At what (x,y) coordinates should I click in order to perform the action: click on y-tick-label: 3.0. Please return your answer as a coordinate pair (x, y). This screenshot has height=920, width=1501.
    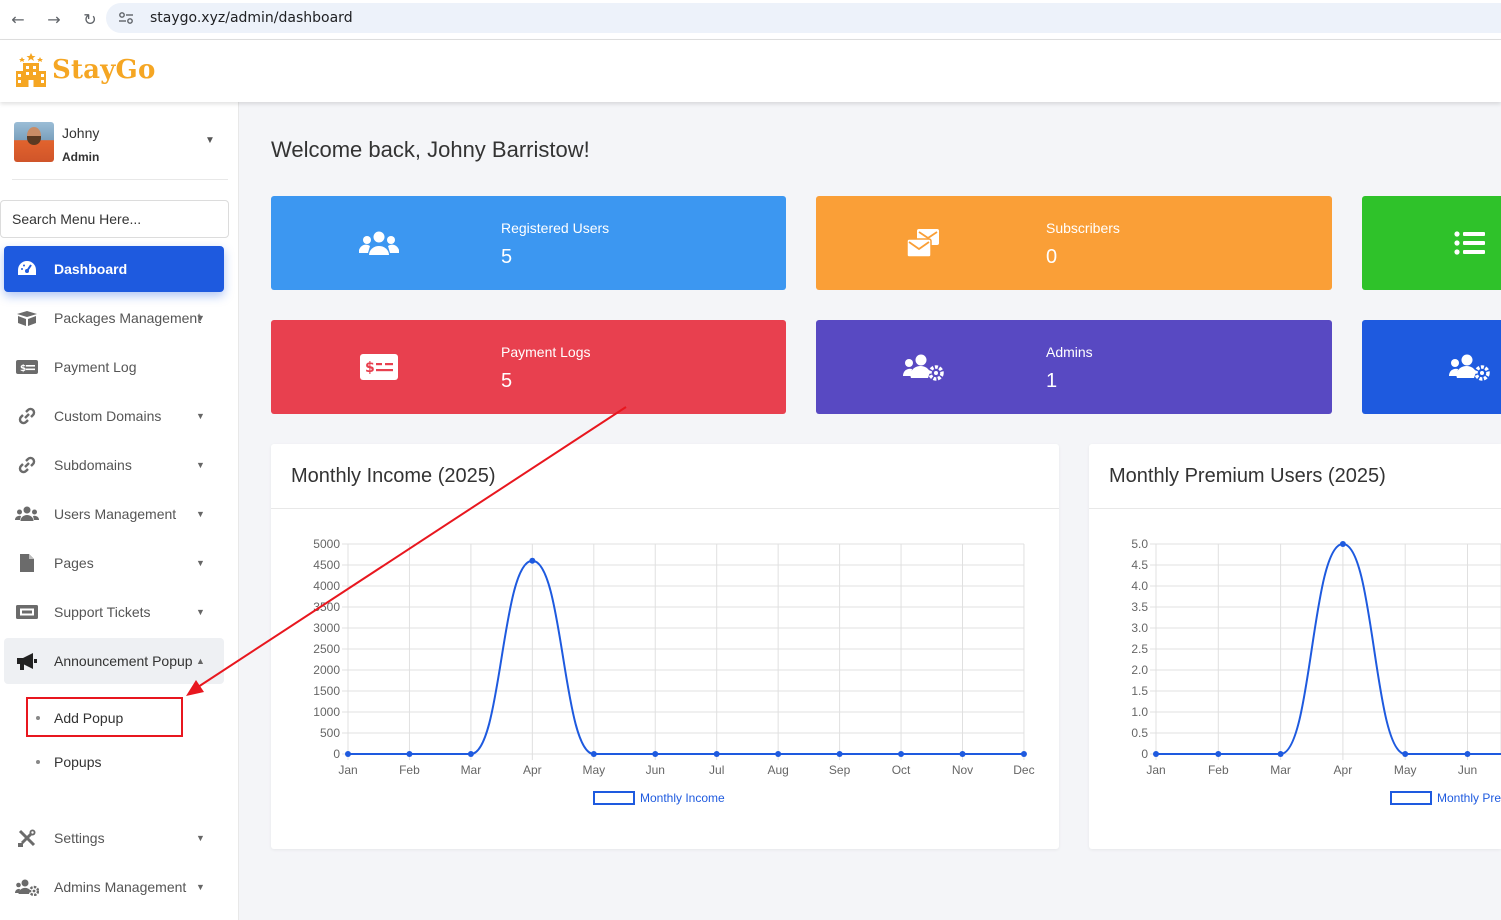
    Looking at the image, I should click on (1139, 628).